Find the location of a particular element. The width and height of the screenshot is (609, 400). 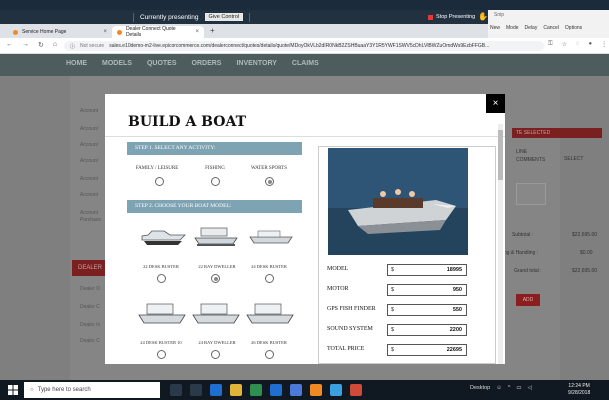

tab-quote-details: Dealer Connect Quote Details × is located at coordinates (158, 32).